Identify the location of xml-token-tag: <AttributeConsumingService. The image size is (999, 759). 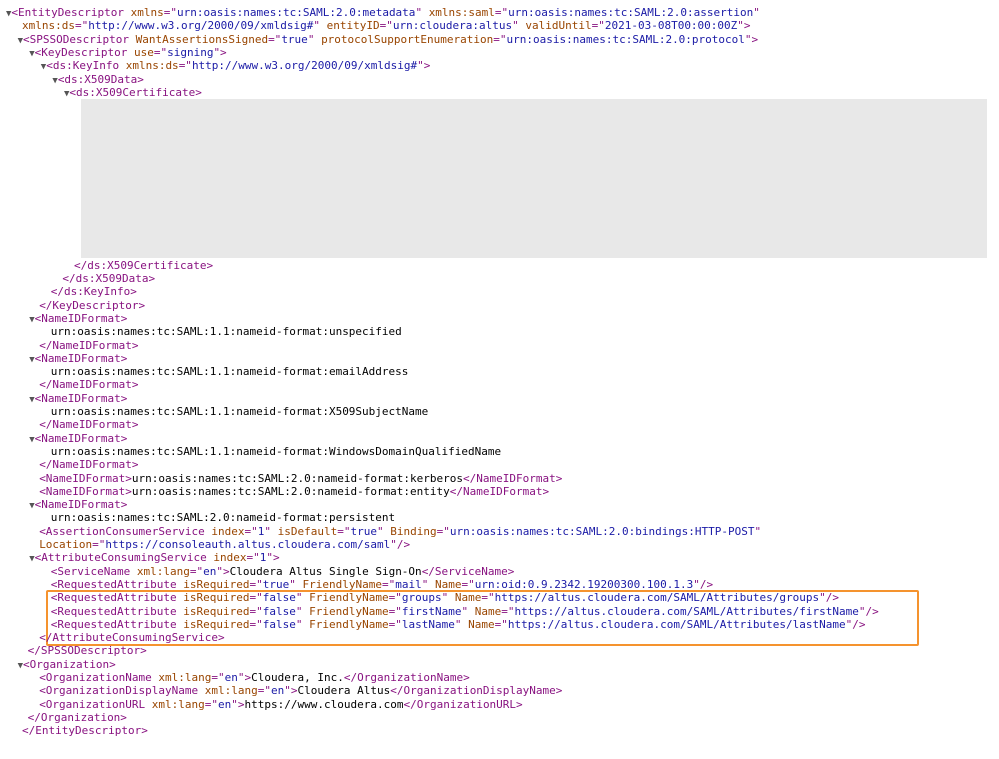
(124, 558).